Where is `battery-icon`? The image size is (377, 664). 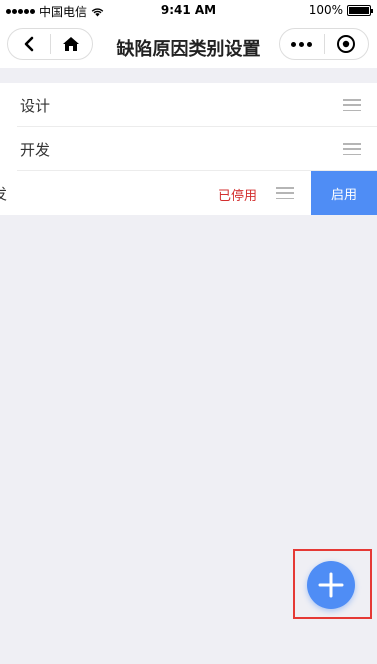
battery-icon is located at coordinates (360, 10).